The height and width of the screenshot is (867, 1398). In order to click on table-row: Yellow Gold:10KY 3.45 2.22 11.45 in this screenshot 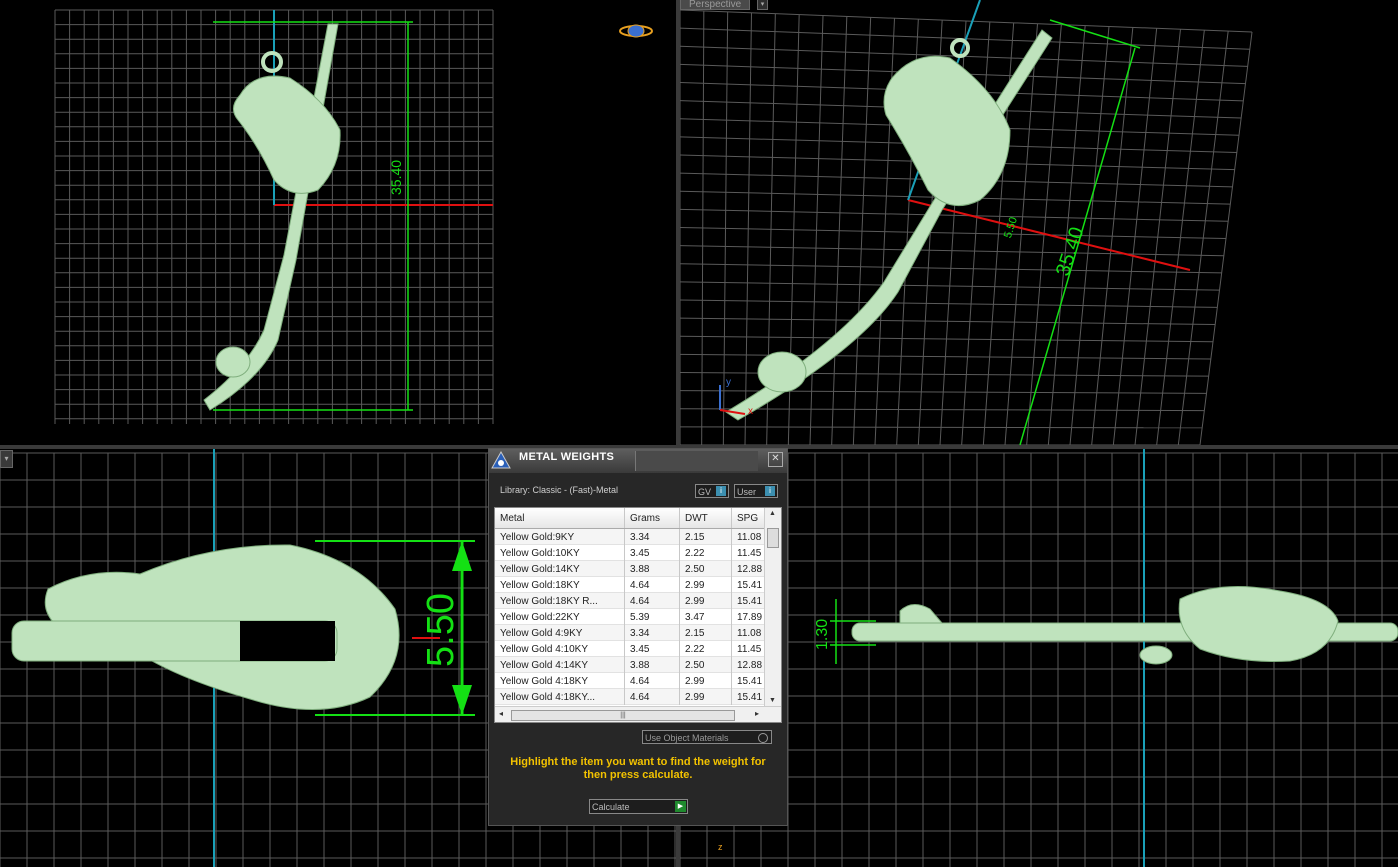, I will do `click(633, 553)`.